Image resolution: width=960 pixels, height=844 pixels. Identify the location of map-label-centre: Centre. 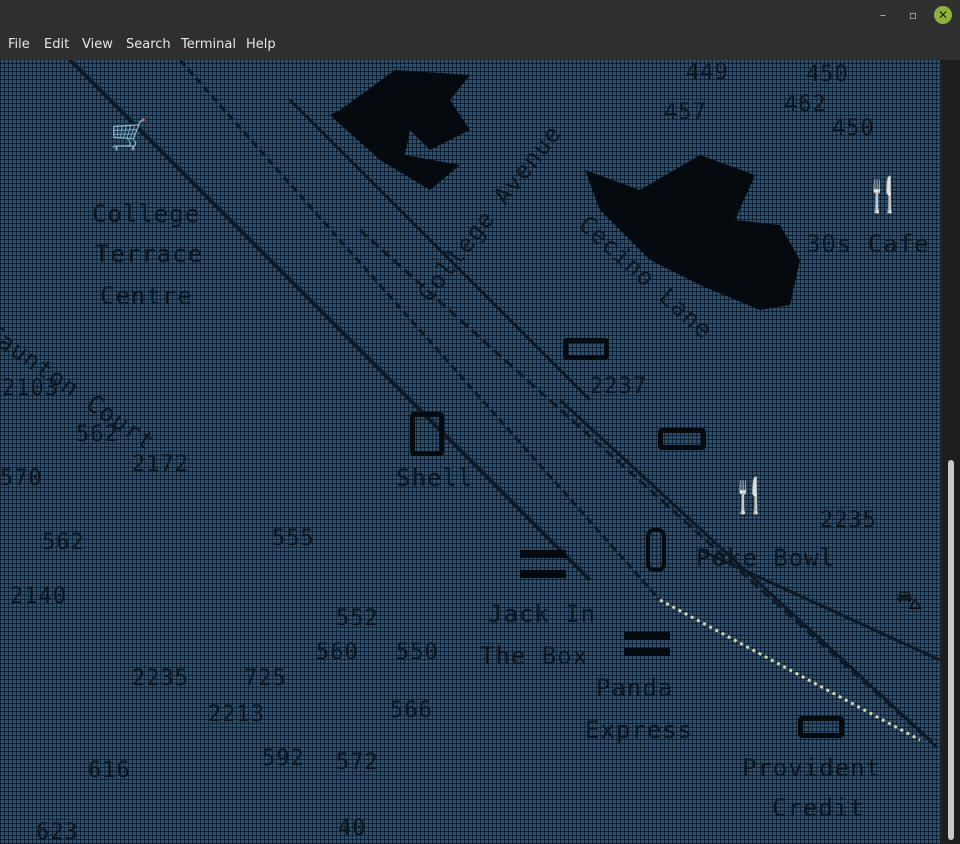
(146, 296).